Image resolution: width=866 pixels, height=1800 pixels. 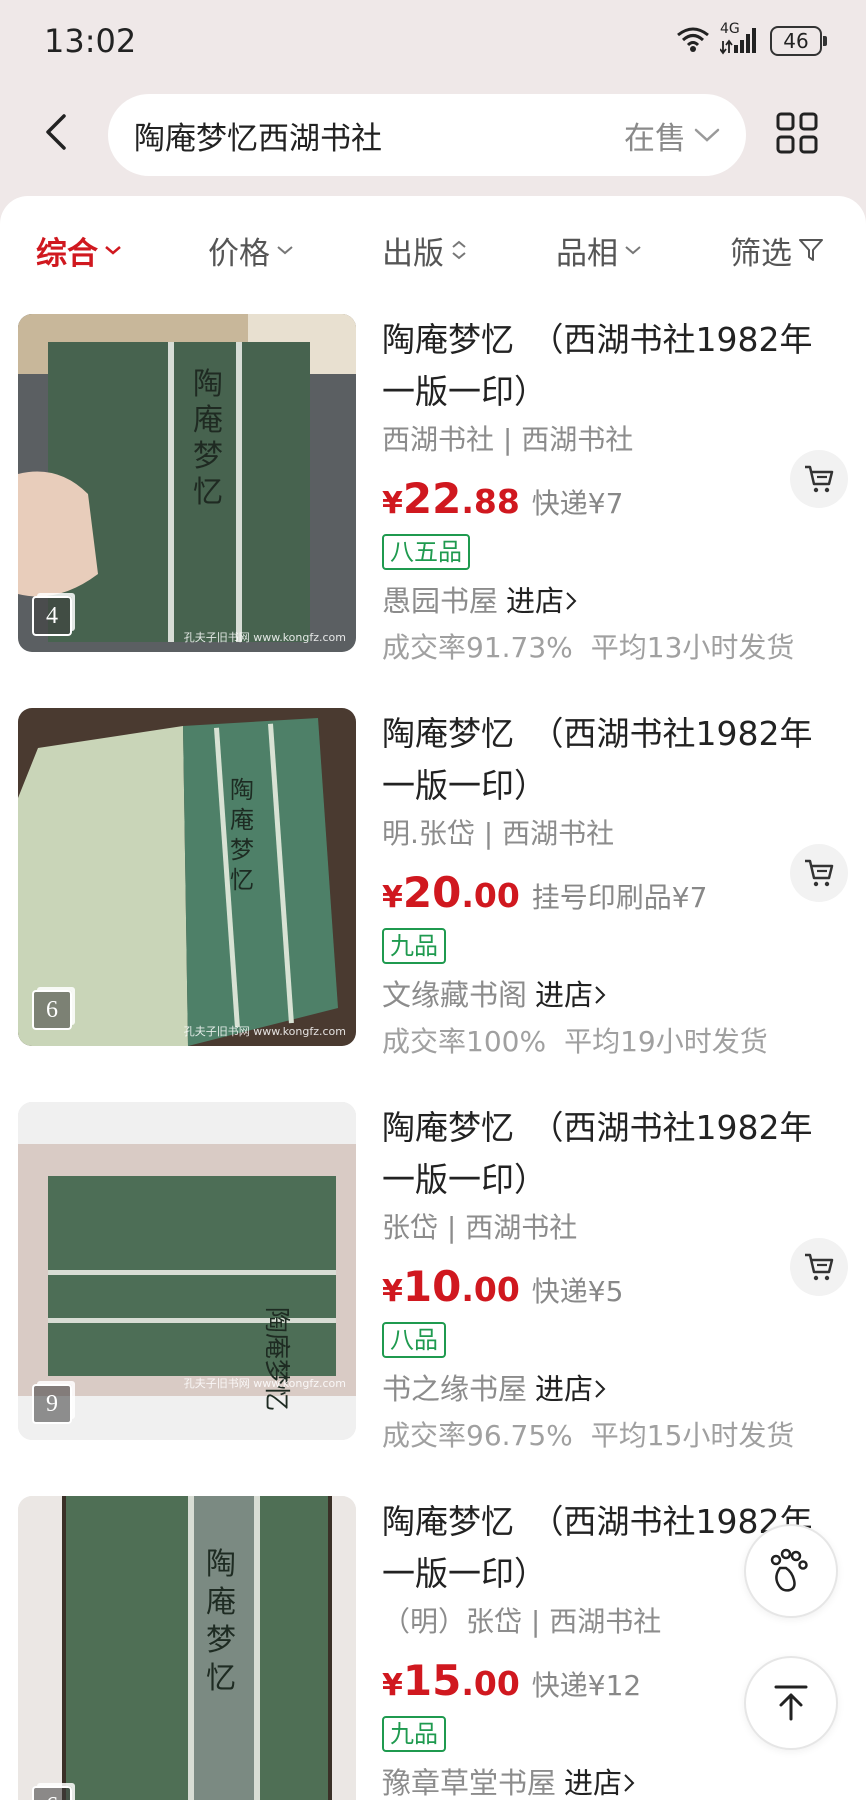 I want to click on battery-level: 46, so click(x=796, y=41).